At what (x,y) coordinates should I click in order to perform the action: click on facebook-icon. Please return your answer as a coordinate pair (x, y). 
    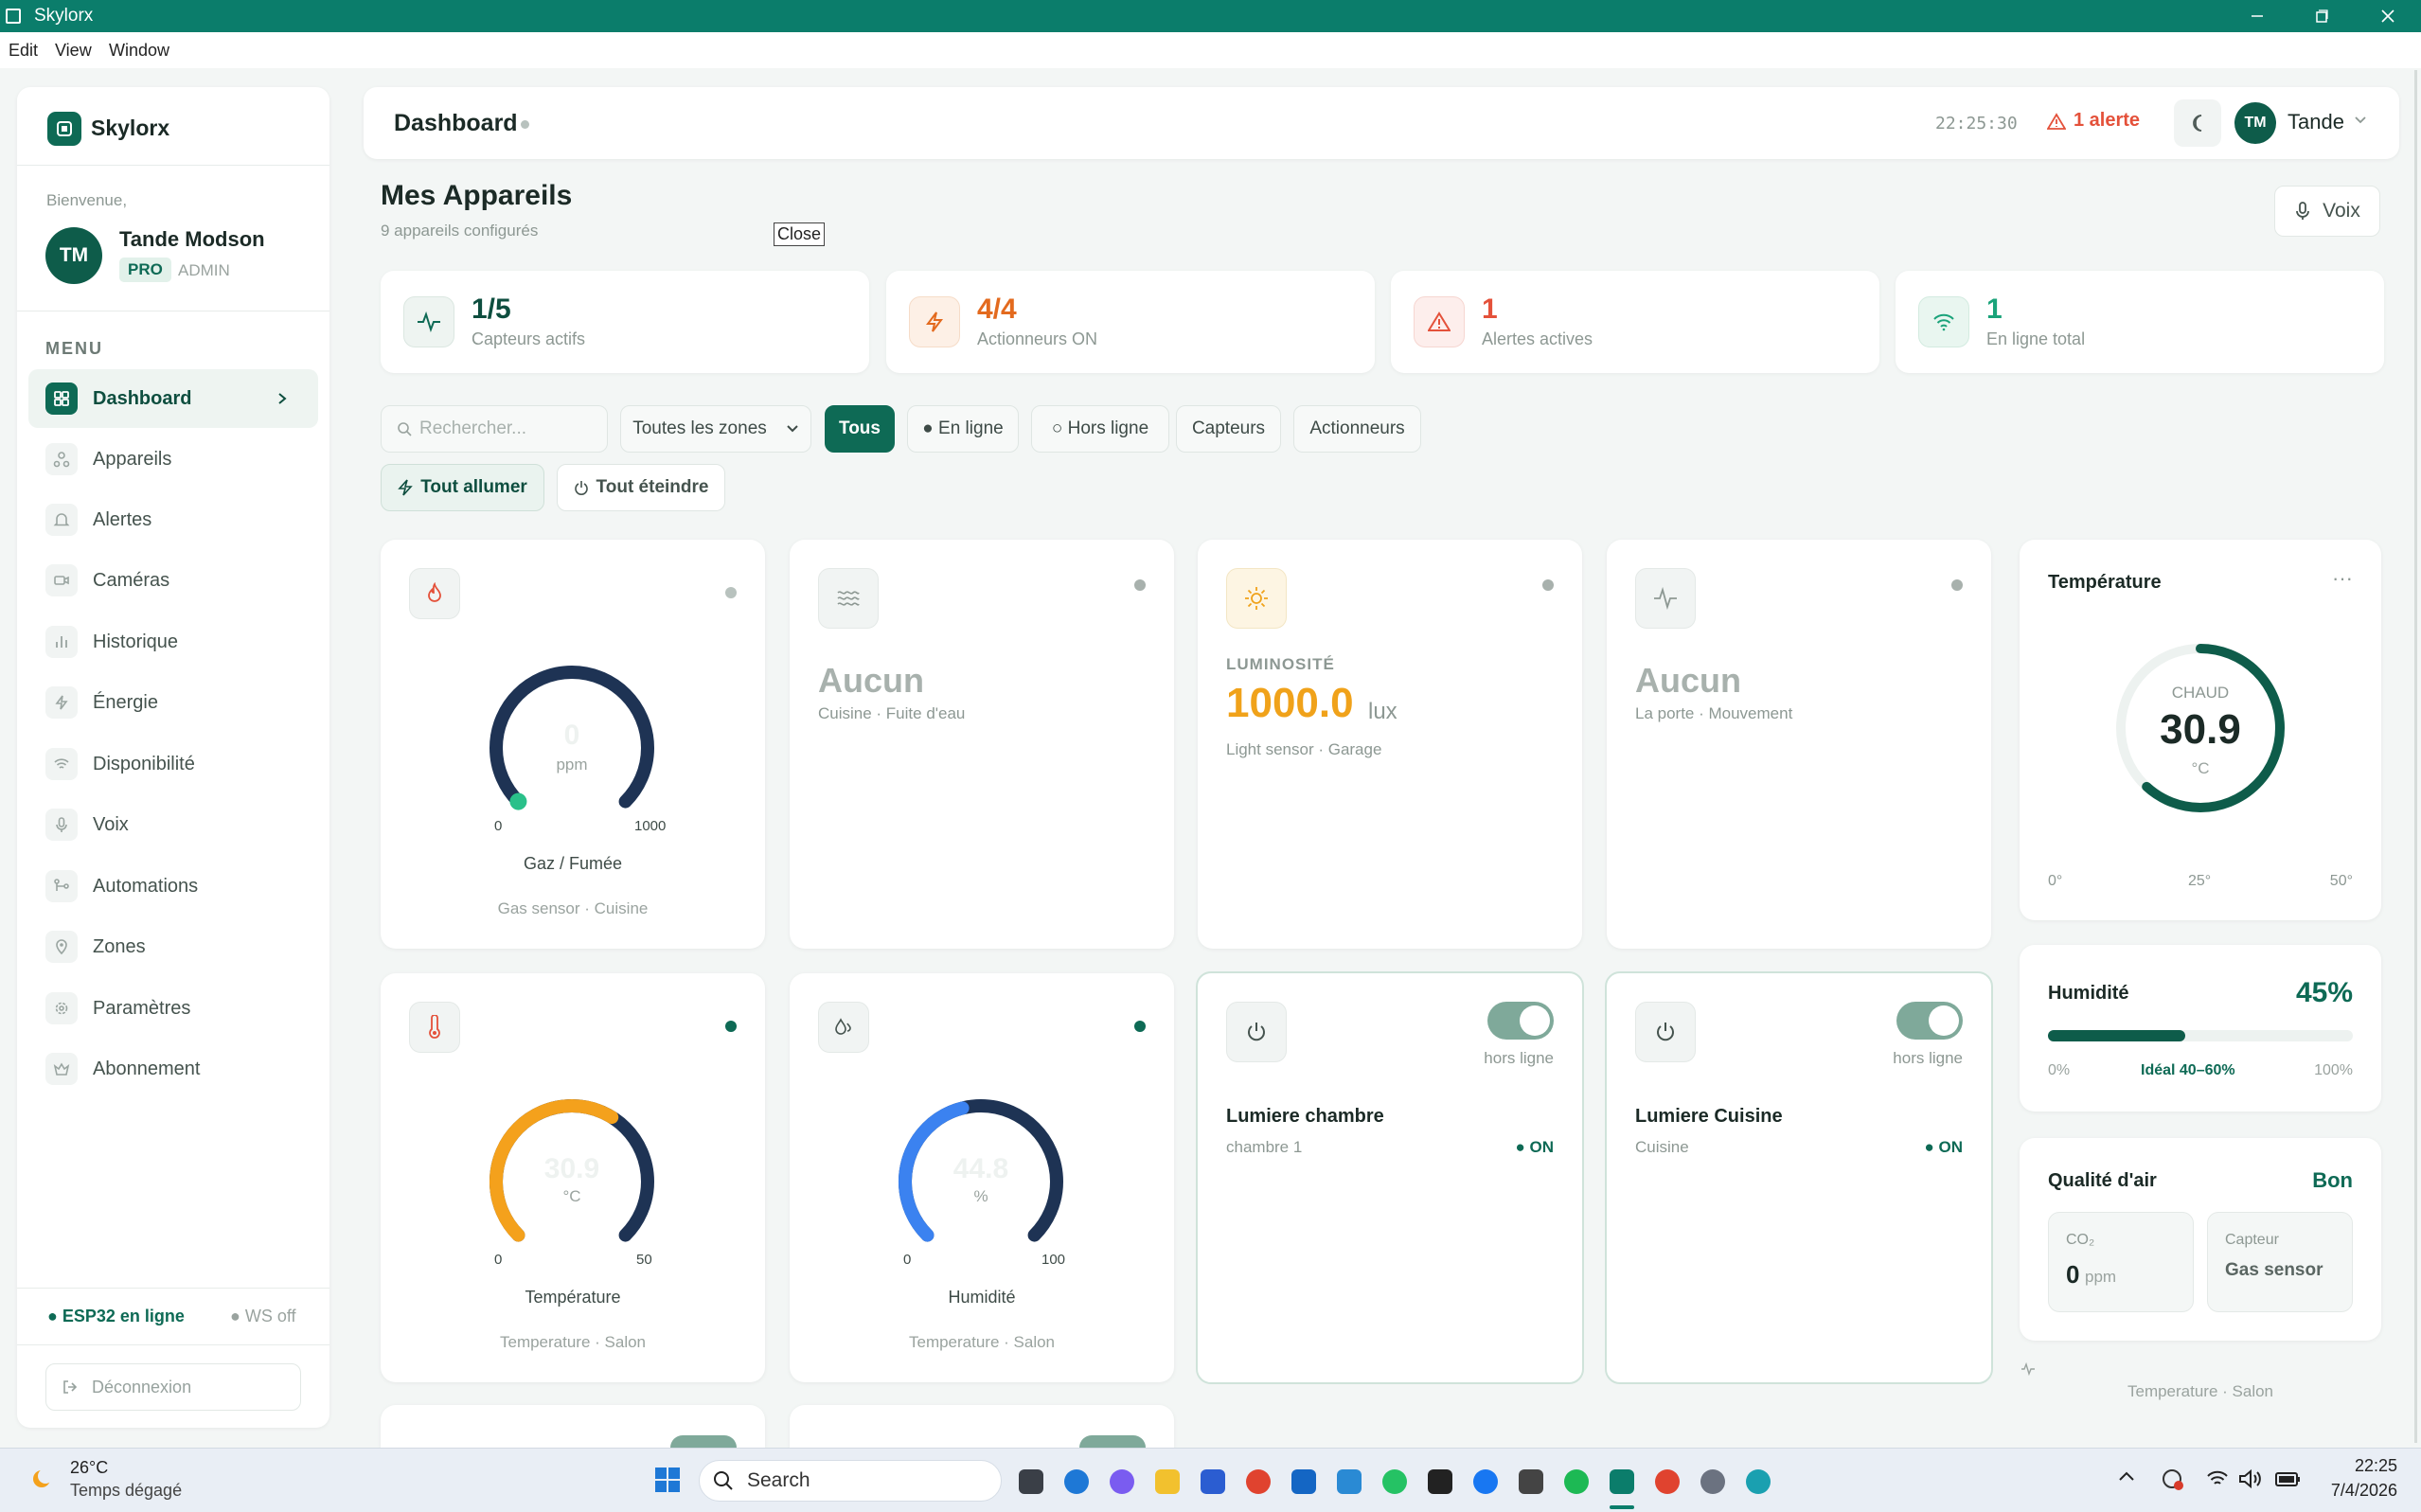
    Looking at the image, I should click on (1485, 1481).